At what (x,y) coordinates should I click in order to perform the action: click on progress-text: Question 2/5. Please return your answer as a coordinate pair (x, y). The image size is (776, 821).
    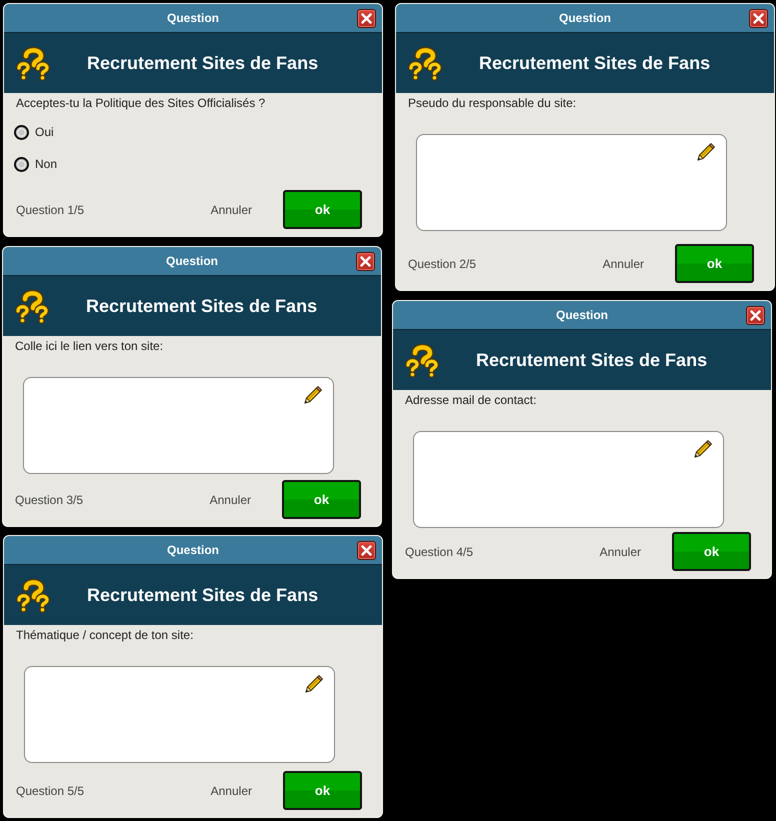
    Looking at the image, I should click on (443, 263).